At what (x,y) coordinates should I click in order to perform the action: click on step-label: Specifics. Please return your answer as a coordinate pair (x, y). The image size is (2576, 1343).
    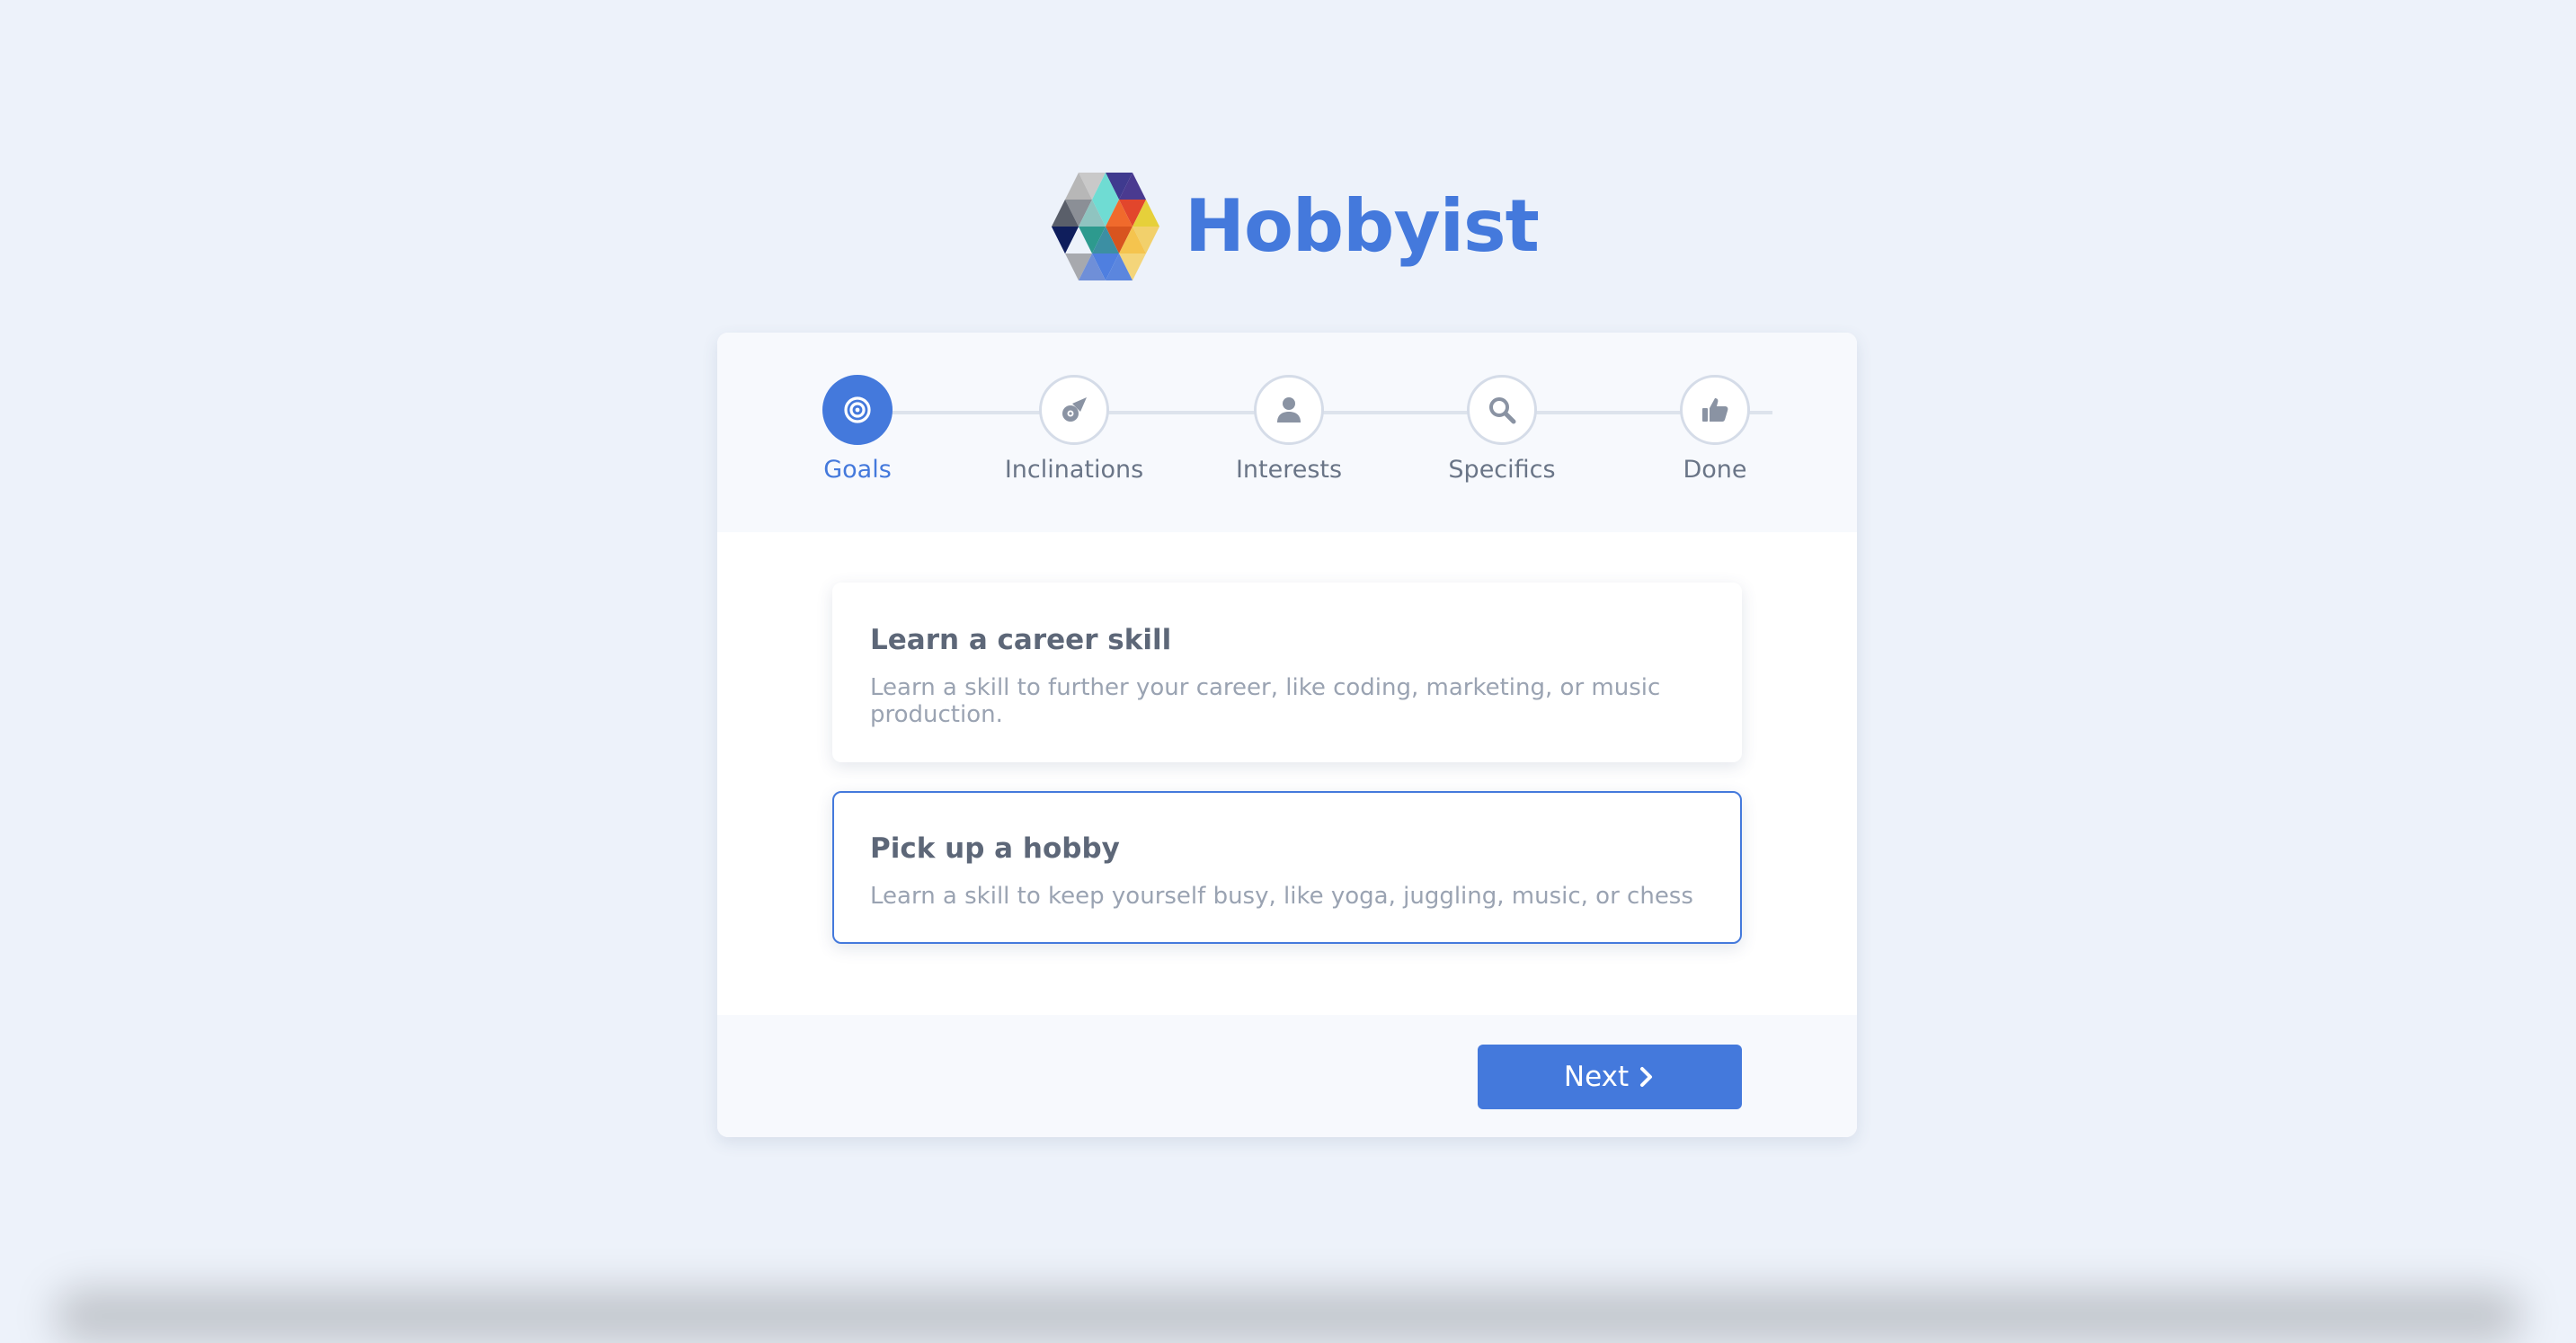
    Looking at the image, I should click on (1502, 470).